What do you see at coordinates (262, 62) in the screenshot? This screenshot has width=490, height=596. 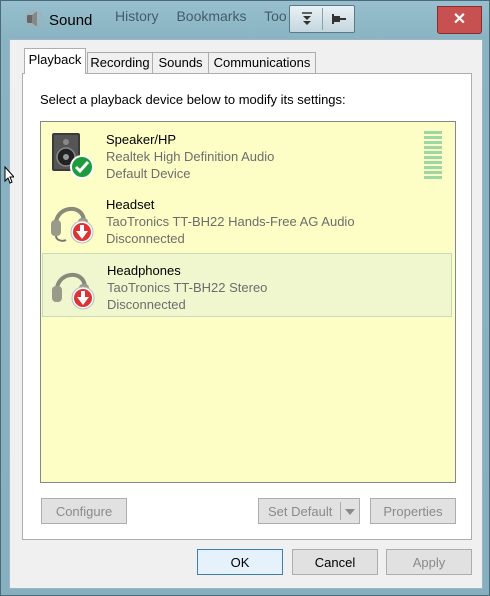 I see `tab-communications: Communications` at bounding box center [262, 62].